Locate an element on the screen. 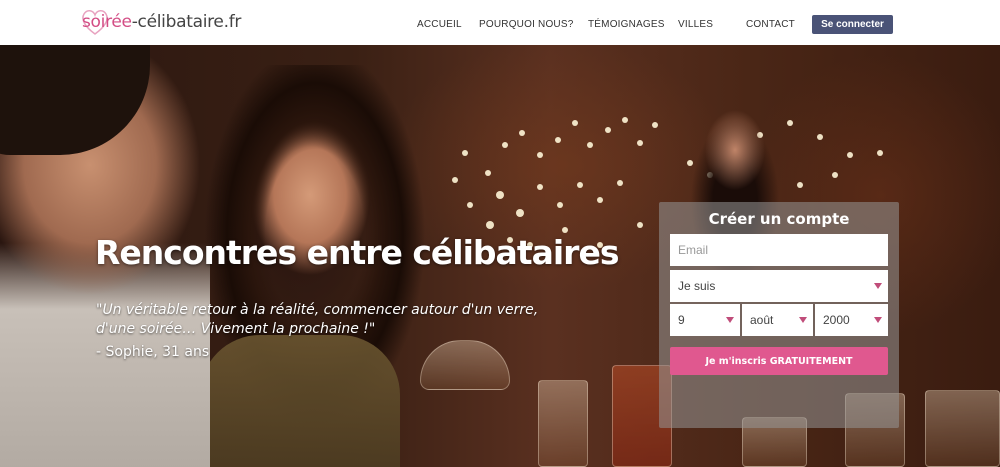 The height and width of the screenshot is (467, 1000). nav-temoignages: TÉMOIGNAGES is located at coordinates (626, 24).